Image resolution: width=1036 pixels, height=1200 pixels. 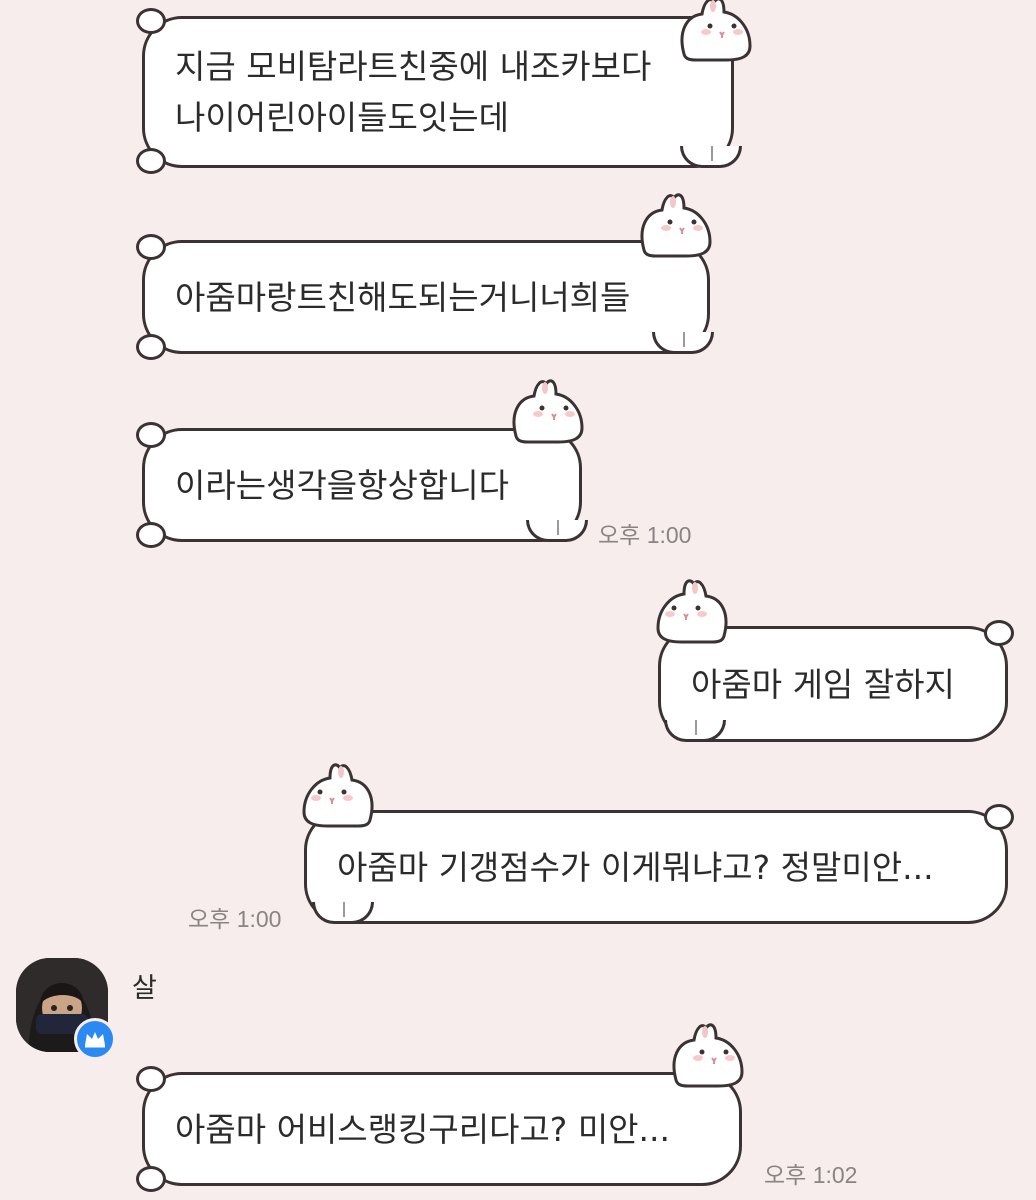 I want to click on crown-icon, so click(x=95, y=1040).